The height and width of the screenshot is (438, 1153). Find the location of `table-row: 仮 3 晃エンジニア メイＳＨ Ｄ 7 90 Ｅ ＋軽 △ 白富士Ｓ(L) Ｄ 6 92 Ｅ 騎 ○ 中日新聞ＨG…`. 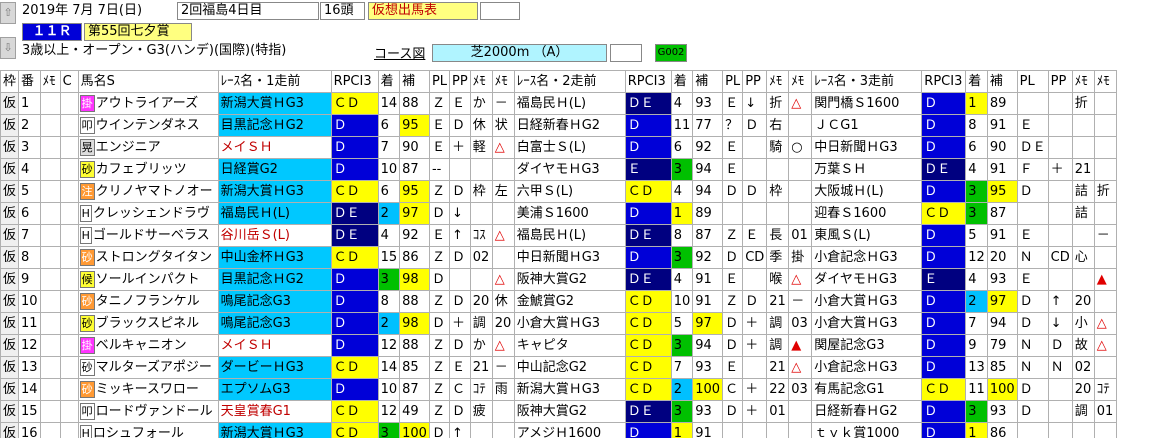

table-row: 仮 3 晃エンジニア メイＳＨ Ｄ 7 90 Ｅ ＋軽 △ 白富士Ｓ(L) Ｄ 6 92 Ｅ 騎 ○ 中日新聞ＨG… is located at coordinates (558, 147).